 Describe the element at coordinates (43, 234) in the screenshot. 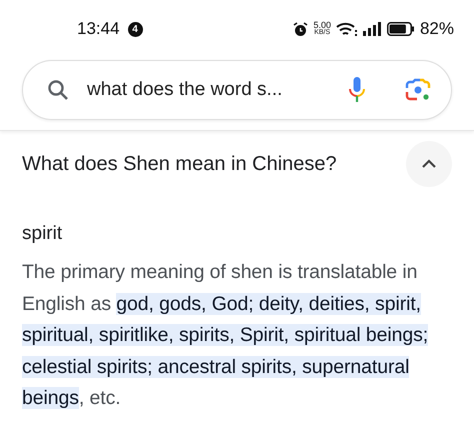

I see `answer-summary: spirit` at that location.